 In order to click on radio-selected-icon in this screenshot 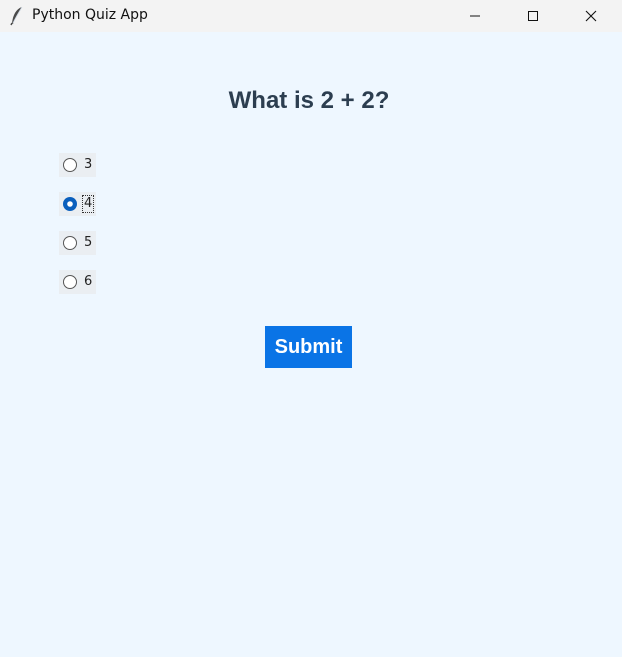, I will do `click(70, 204)`.